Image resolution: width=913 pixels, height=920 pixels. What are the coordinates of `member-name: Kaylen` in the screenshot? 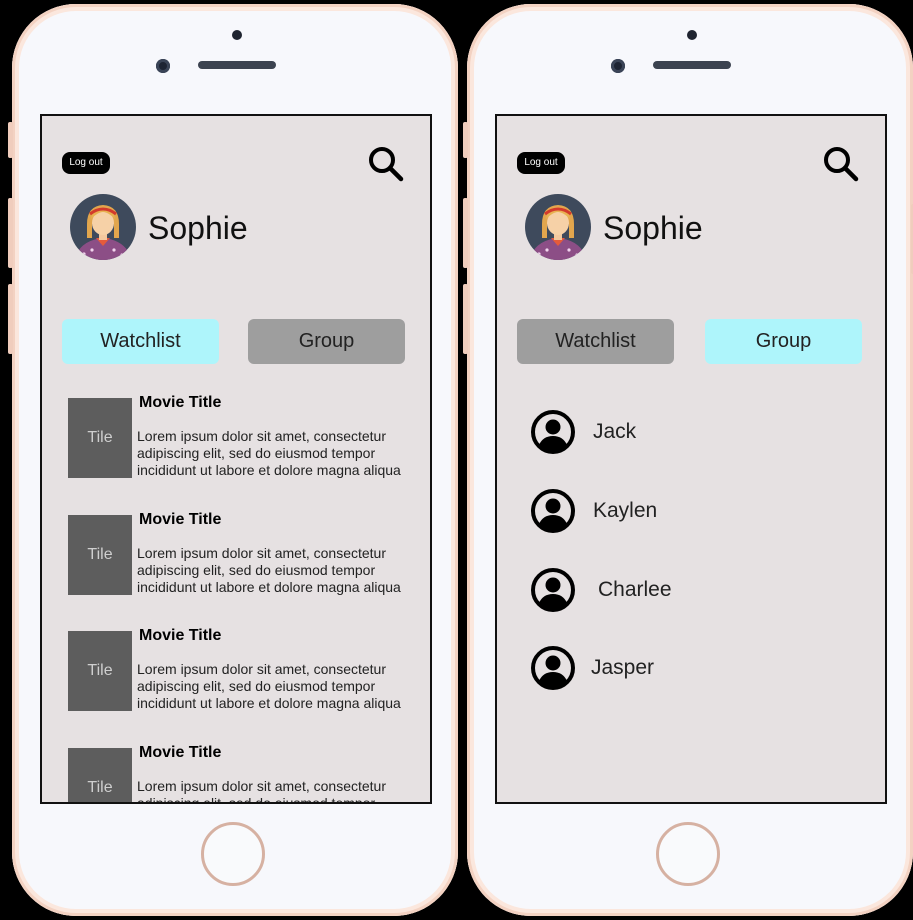 It's located at (625, 510).